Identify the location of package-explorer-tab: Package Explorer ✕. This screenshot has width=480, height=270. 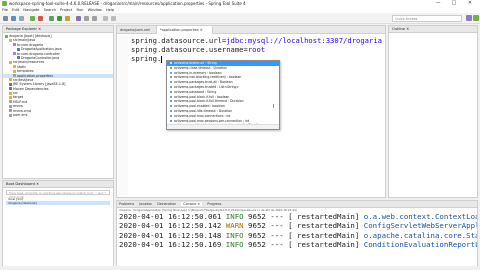
(58, 29).